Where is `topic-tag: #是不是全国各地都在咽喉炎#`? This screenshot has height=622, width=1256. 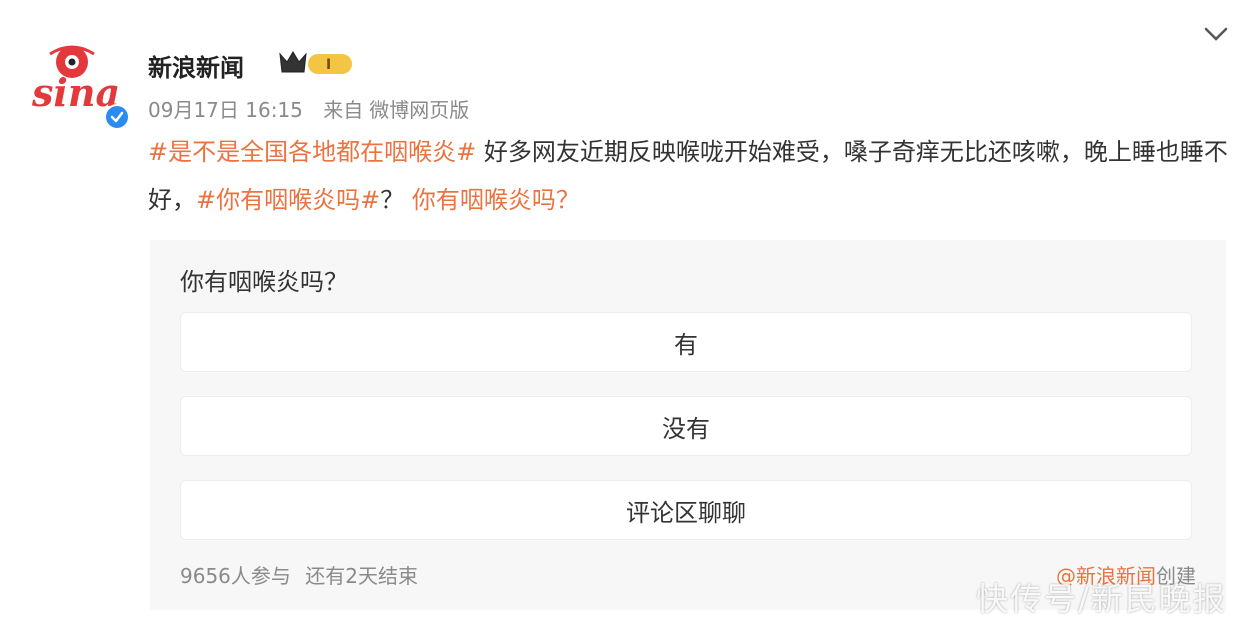 topic-tag: #是不是全国各地都在咽喉炎# is located at coordinates (312, 152).